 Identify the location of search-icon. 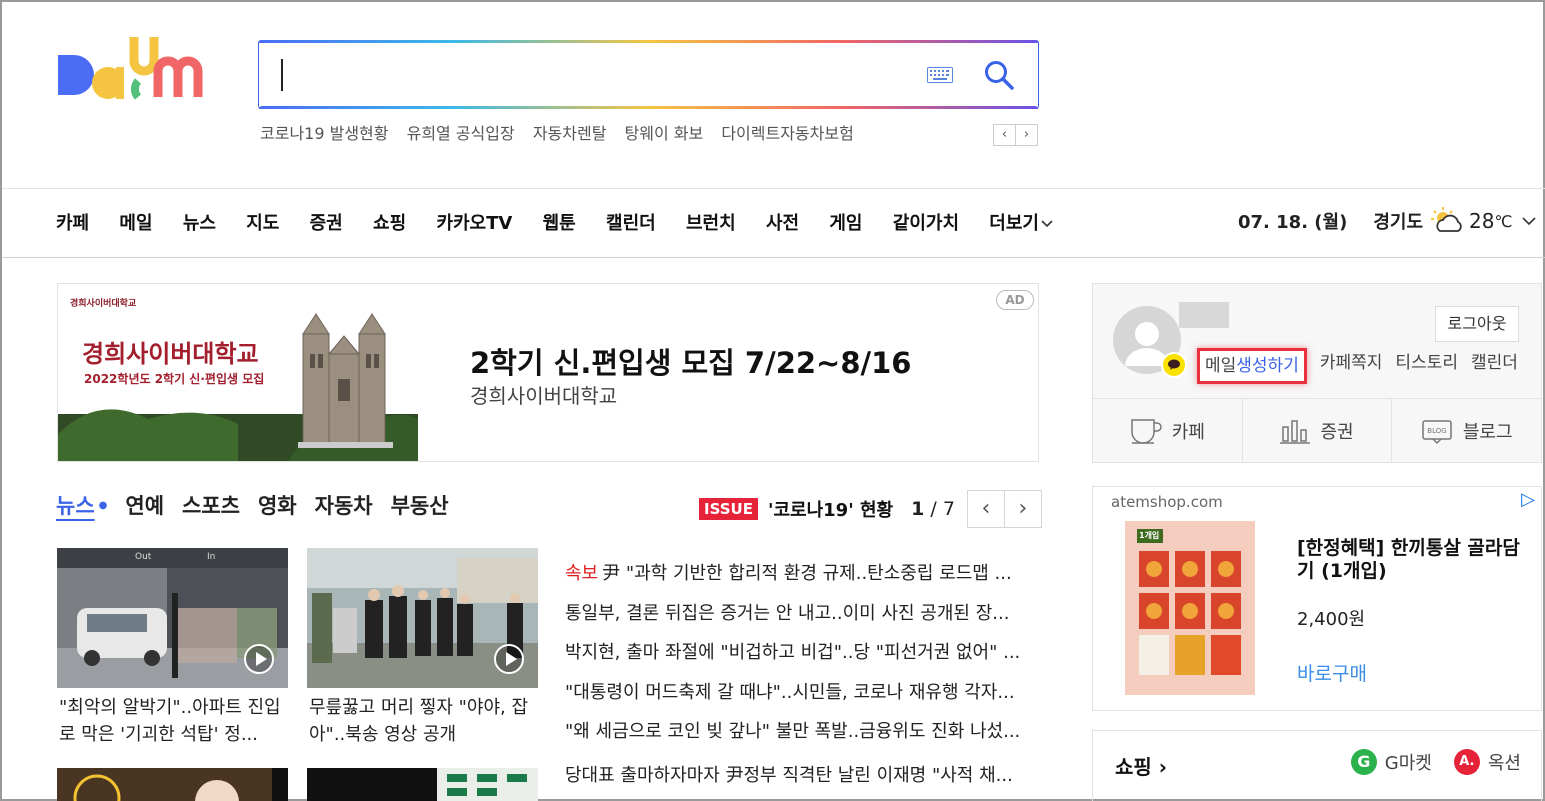
(999, 75).